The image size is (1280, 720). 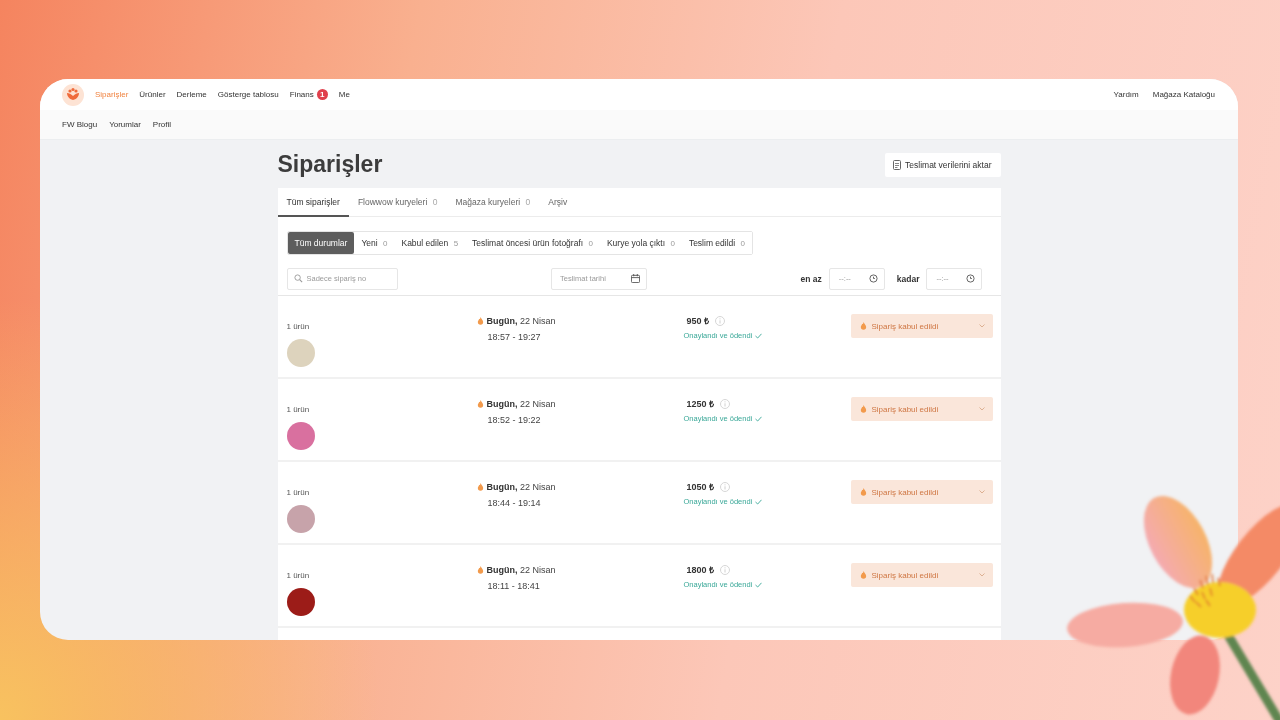 What do you see at coordinates (308, 94) in the screenshot?
I see `nav-item: Finans 1` at bounding box center [308, 94].